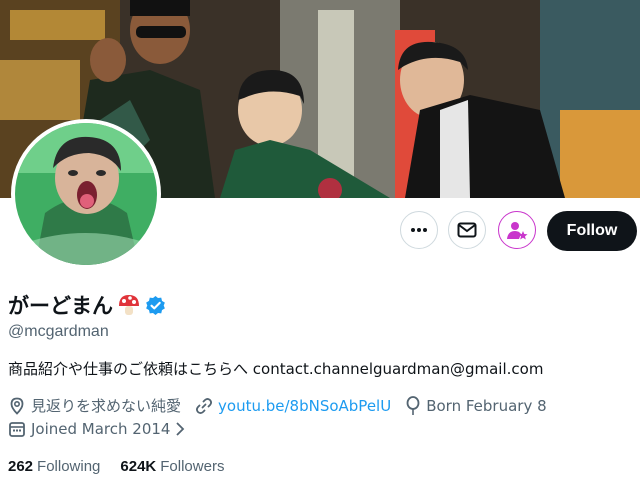 The height and width of the screenshot is (480, 640). I want to click on user-handle: @mcgardman, so click(58, 331).